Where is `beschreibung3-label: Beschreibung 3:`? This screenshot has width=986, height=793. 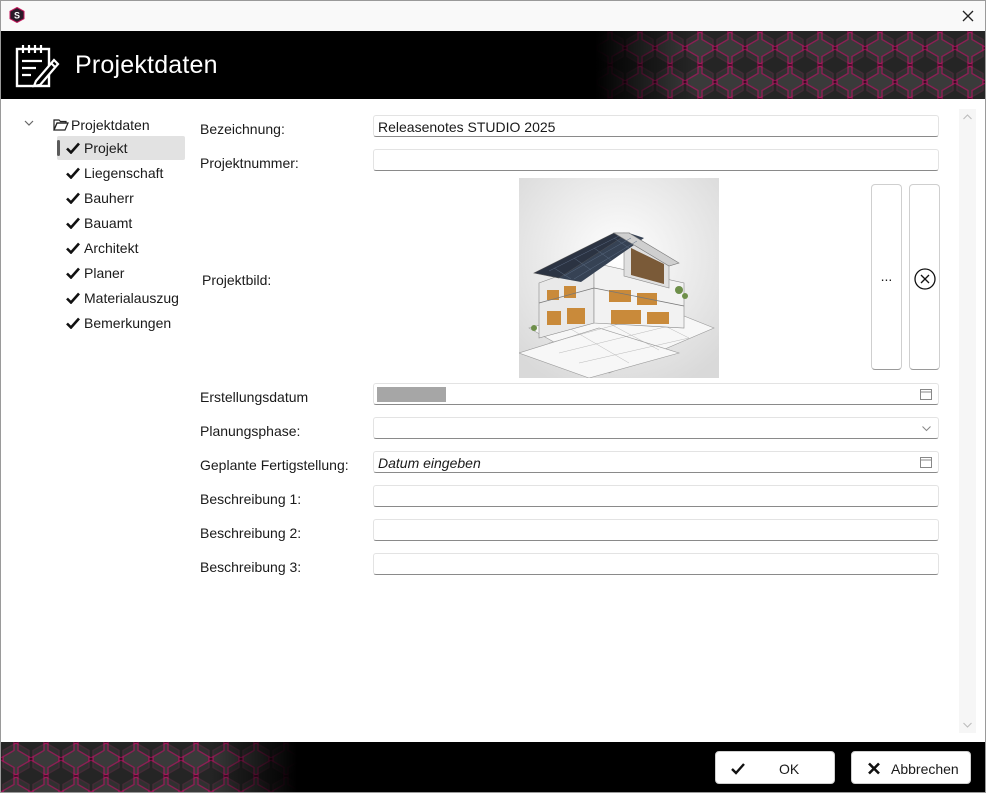 beschreibung3-label: Beschreibung 3: is located at coordinates (251, 567).